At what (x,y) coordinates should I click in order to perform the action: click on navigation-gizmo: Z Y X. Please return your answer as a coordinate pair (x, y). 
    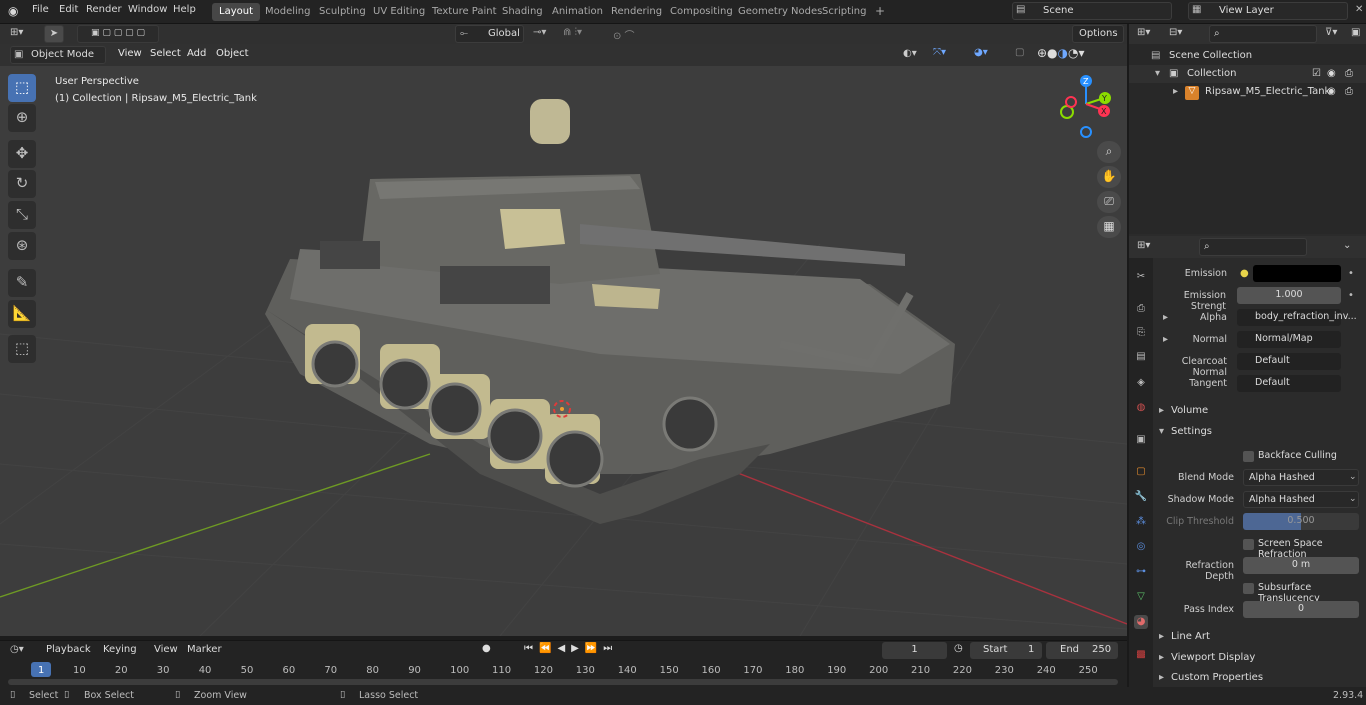
    Looking at the image, I should click on (1086, 105).